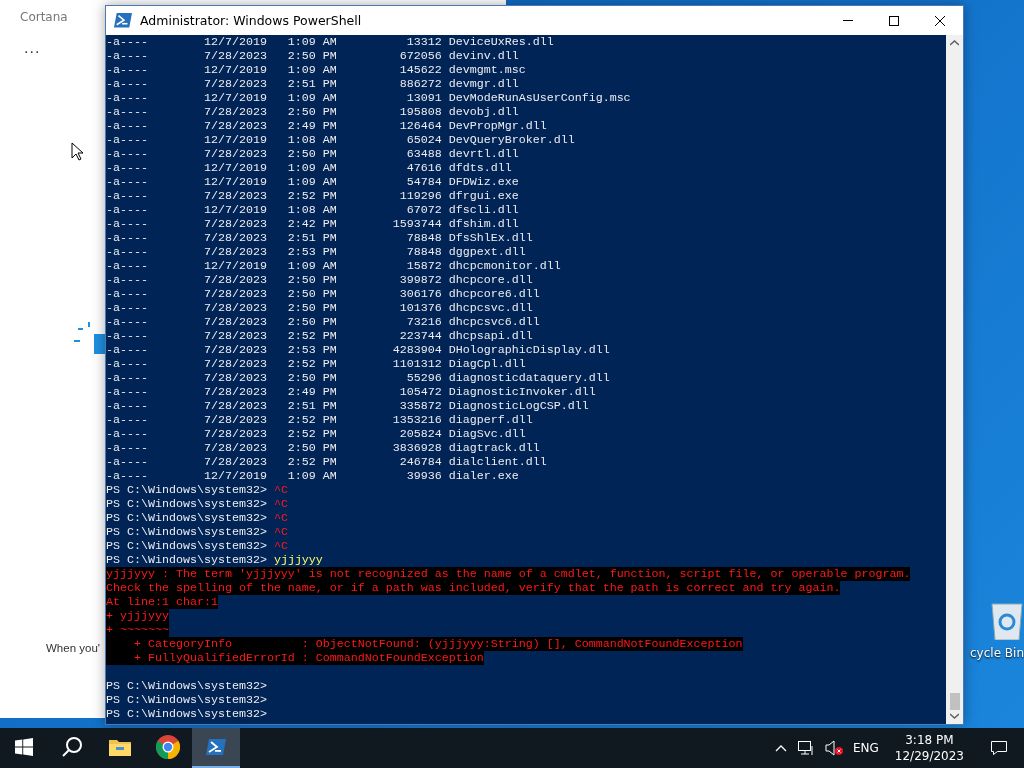  What do you see at coordinates (929, 748) in the screenshot?
I see `clock: 3:18 PM 12/29/2023` at bounding box center [929, 748].